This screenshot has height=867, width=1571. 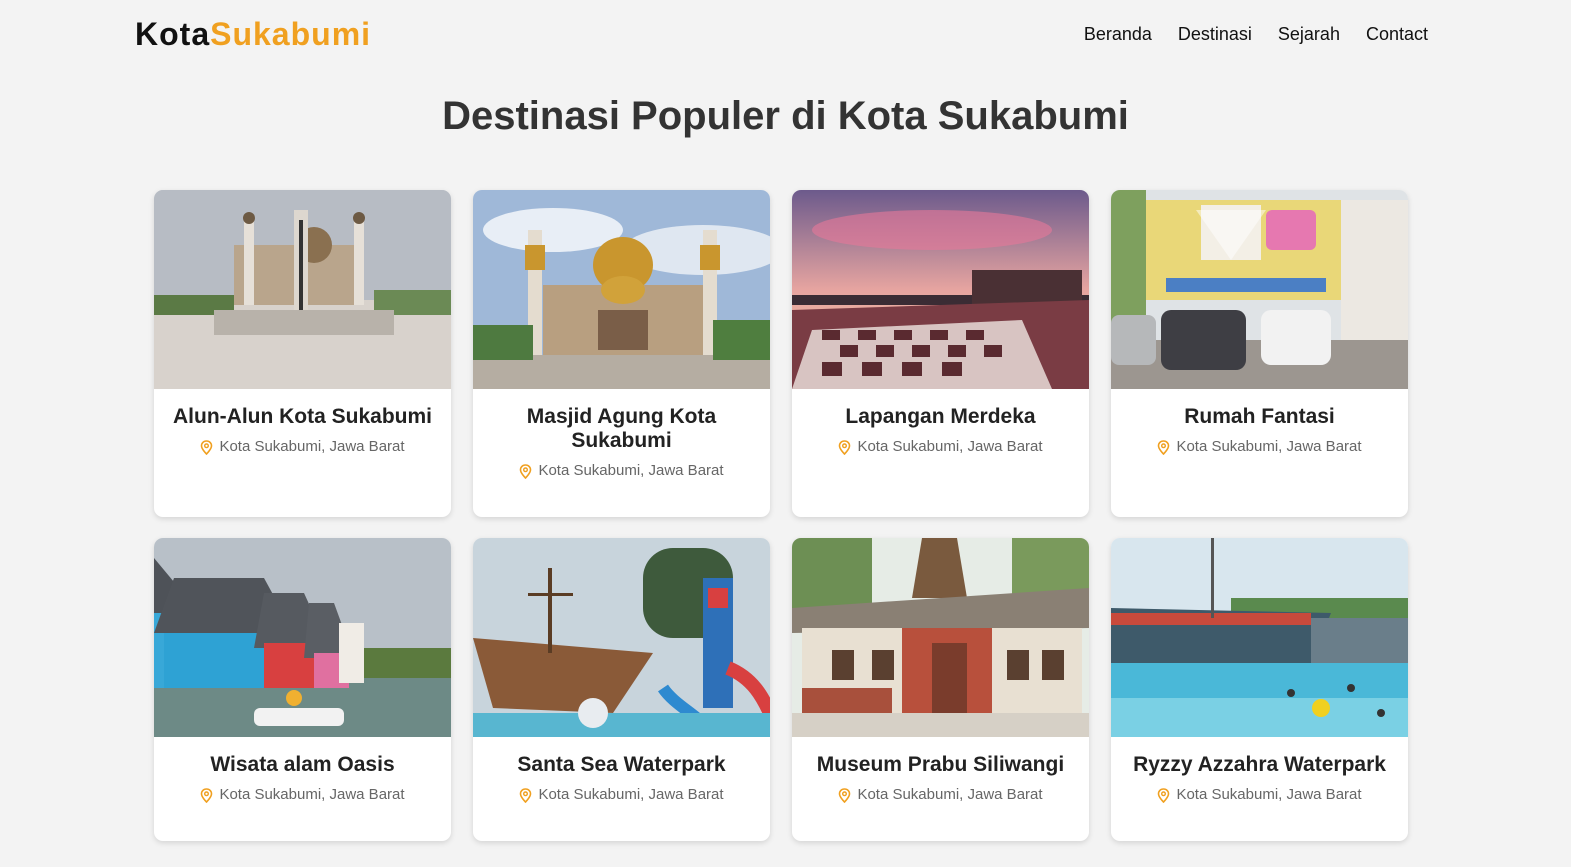 I want to click on museum-prabu-photo, so click(x=940, y=637).